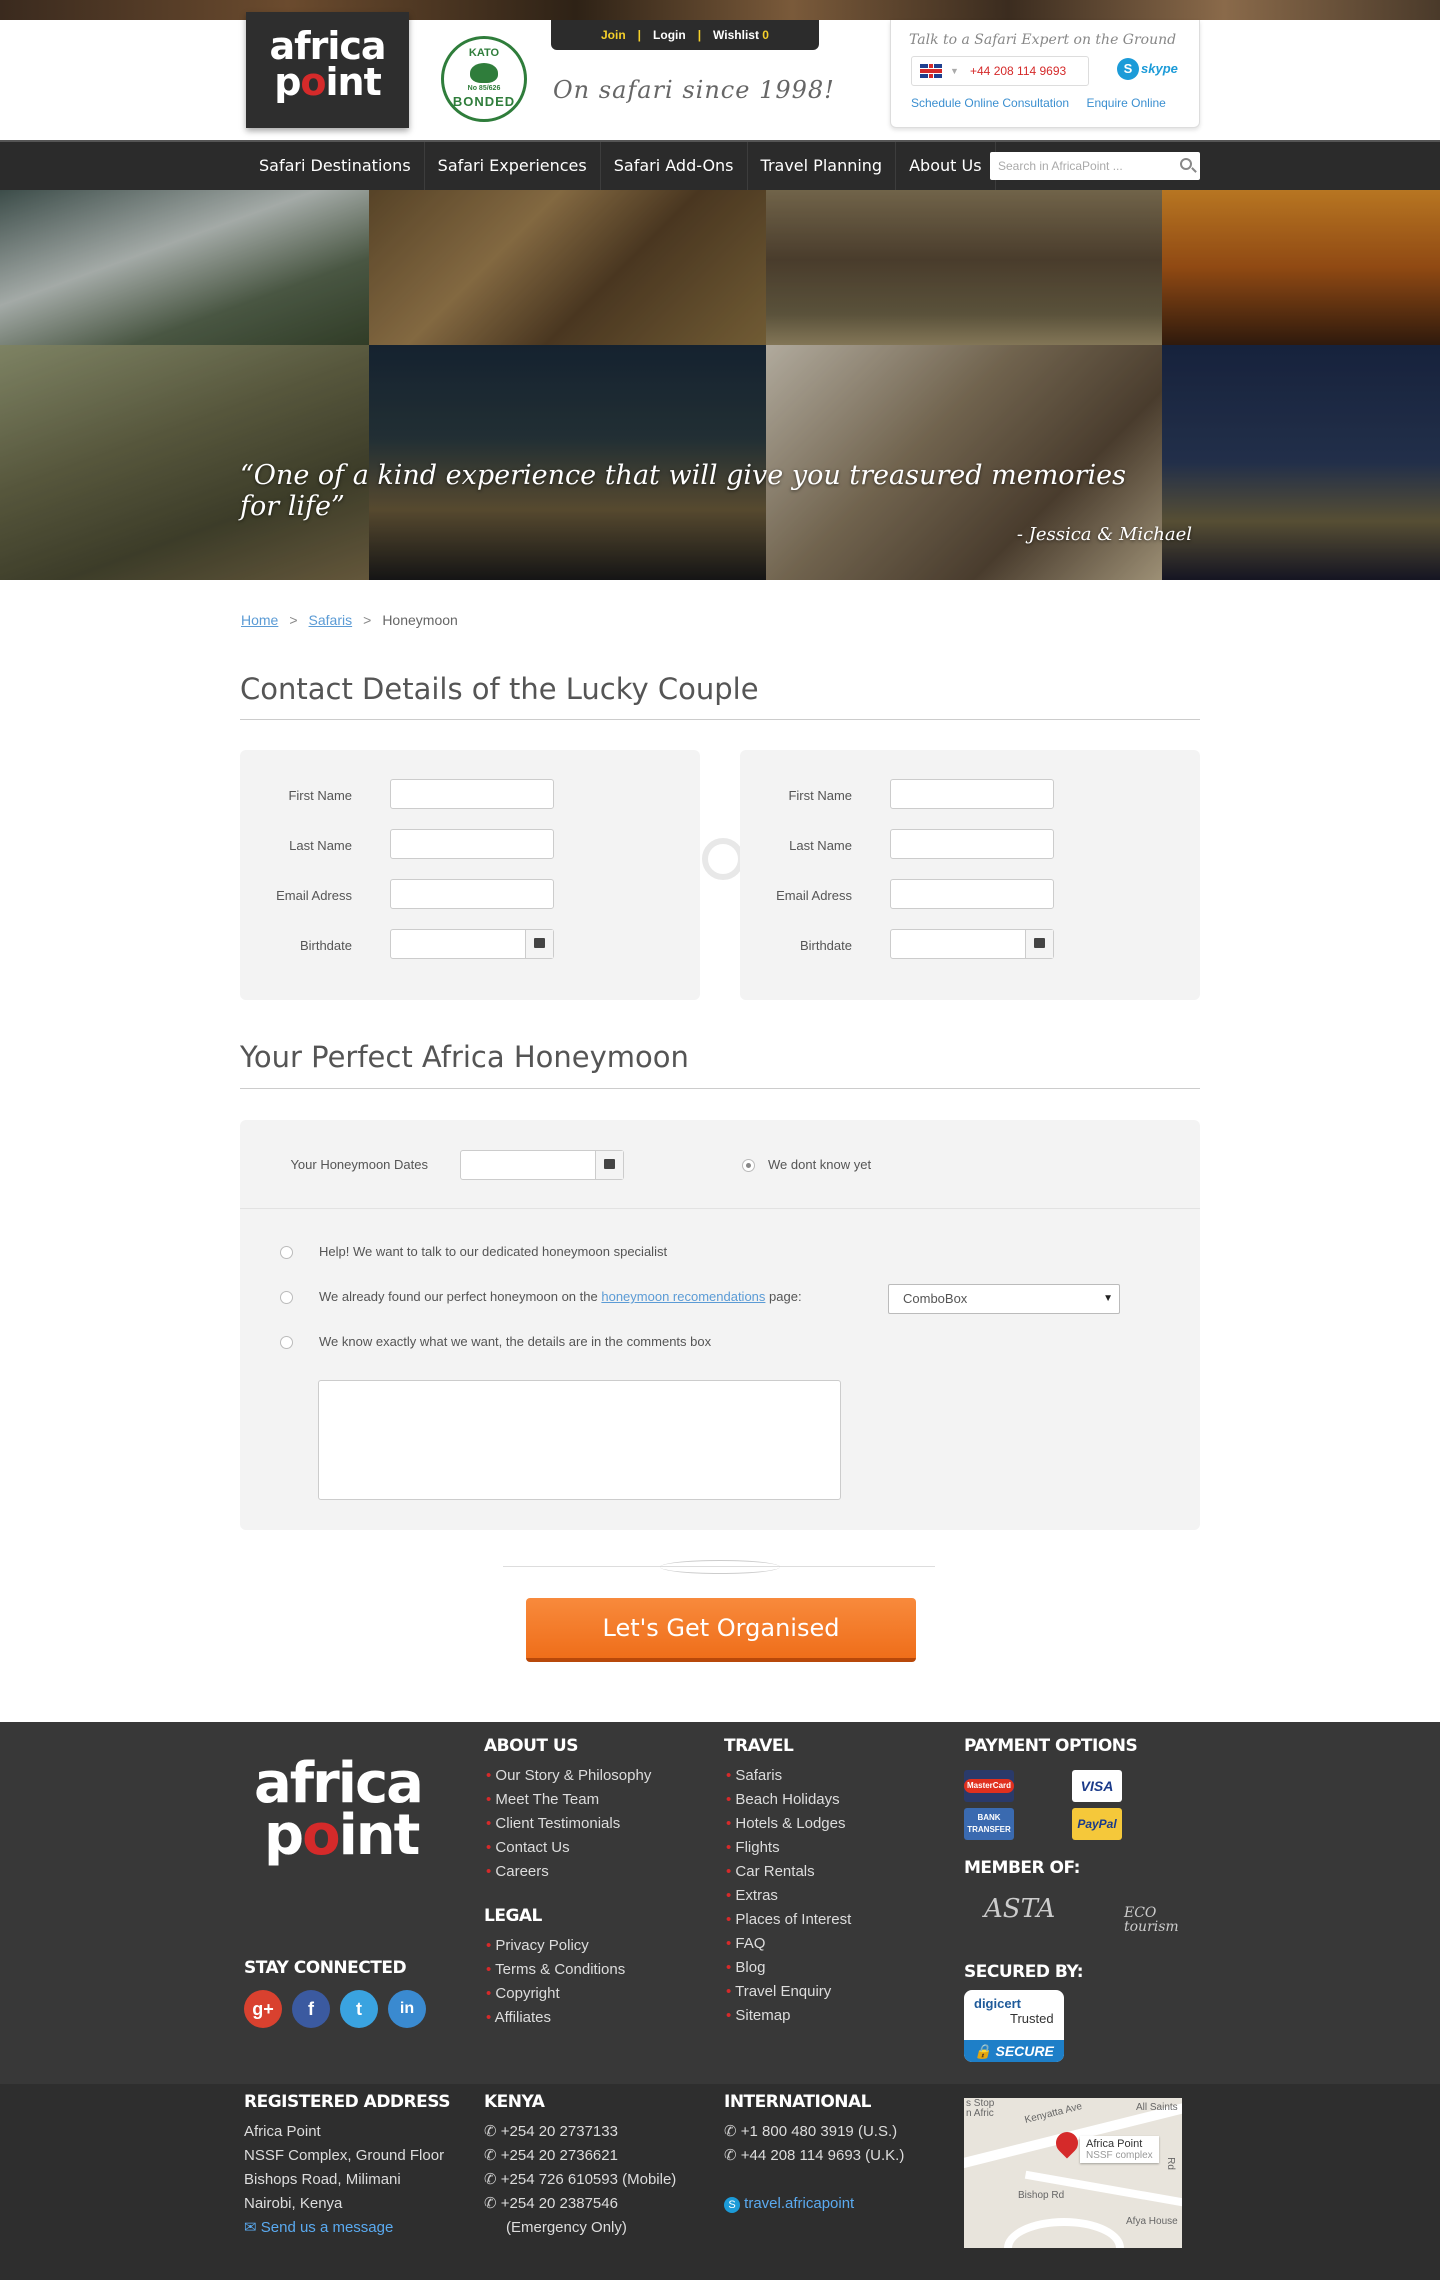 The width and height of the screenshot is (1440, 2280). I want to click on exact-details-radio, so click(286, 1342).